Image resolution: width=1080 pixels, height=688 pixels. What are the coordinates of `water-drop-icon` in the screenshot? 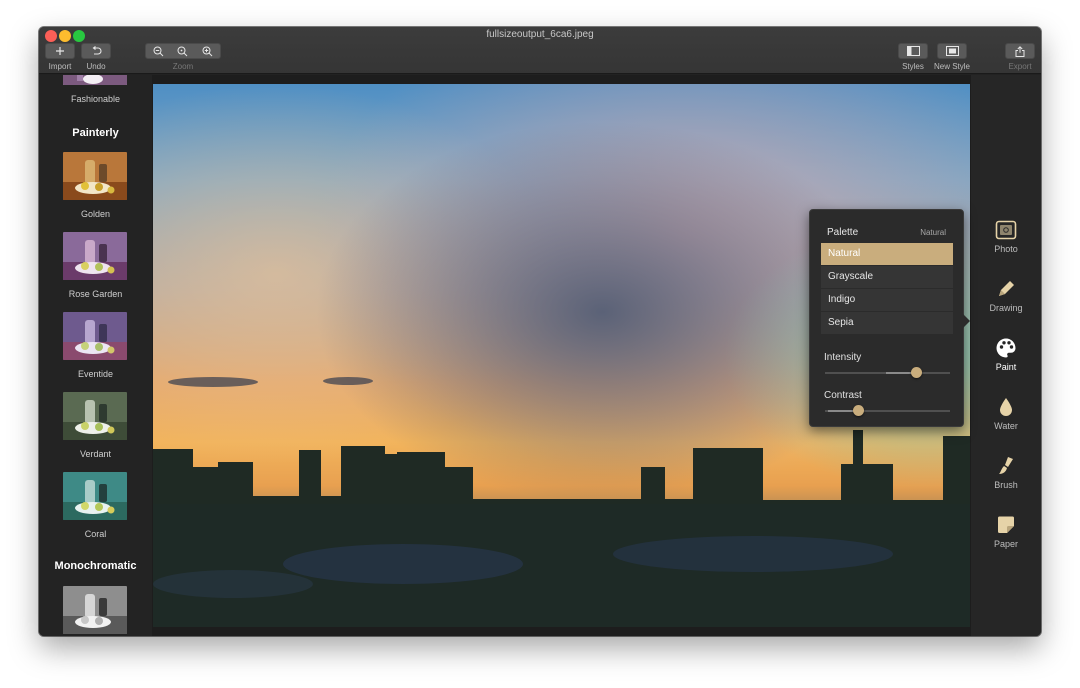 It's located at (1006, 407).